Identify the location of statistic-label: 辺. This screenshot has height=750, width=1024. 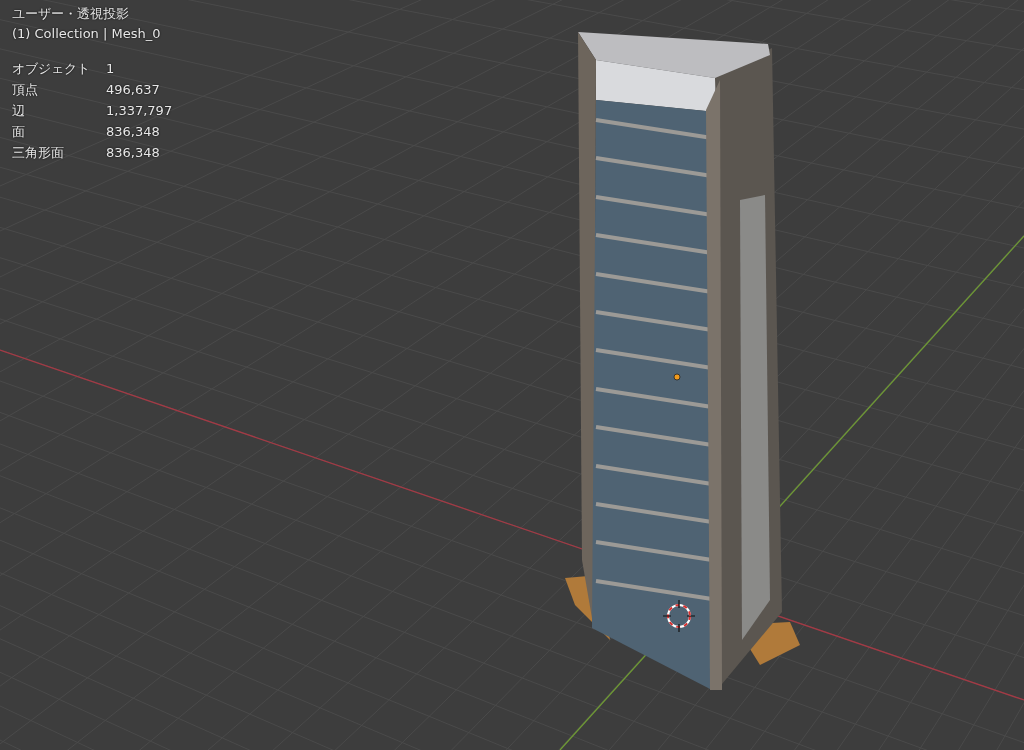
(19, 111).